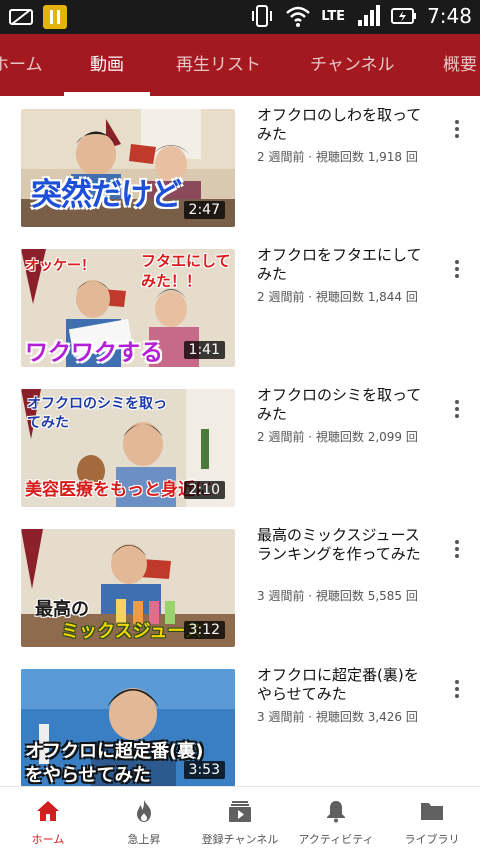 This screenshot has height=854, width=480. What do you see at coordinates (337, 297) in the screenshot?
I see `video-meta: 2 週間前 · 視聴回数 1,844 回` at bounding box center [337, 297].